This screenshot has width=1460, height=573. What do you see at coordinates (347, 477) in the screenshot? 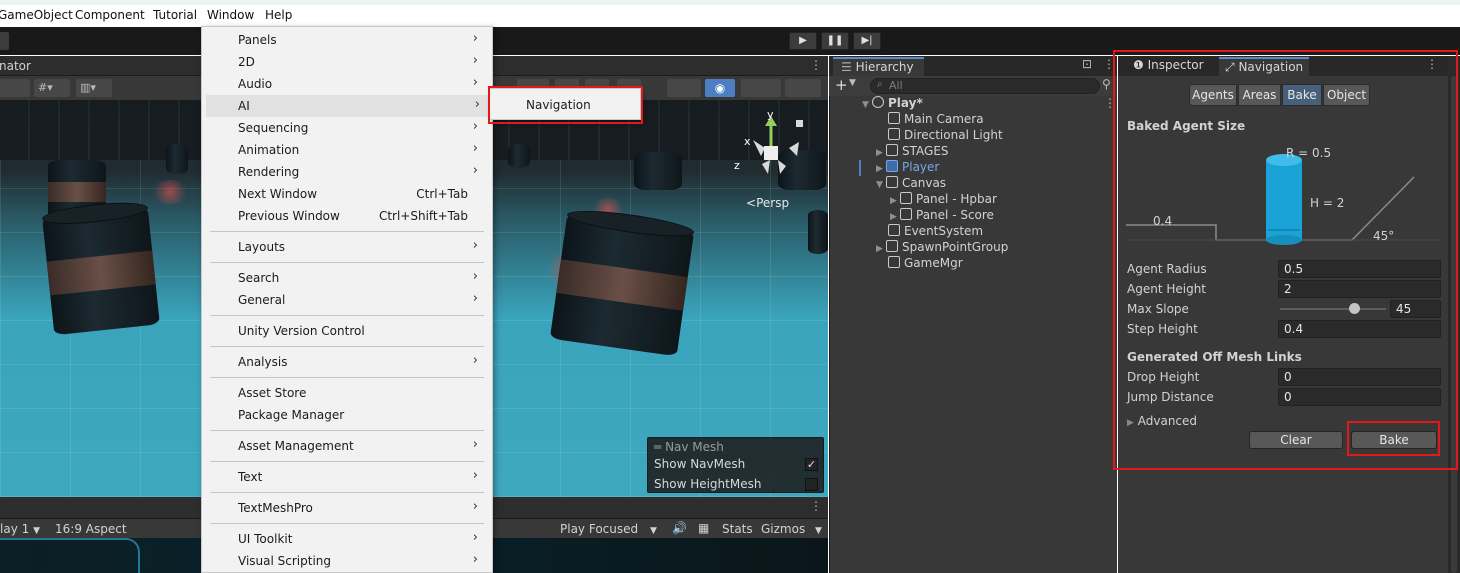
I see `menu-item-text: Text ›` at bounding box center [347, 477].